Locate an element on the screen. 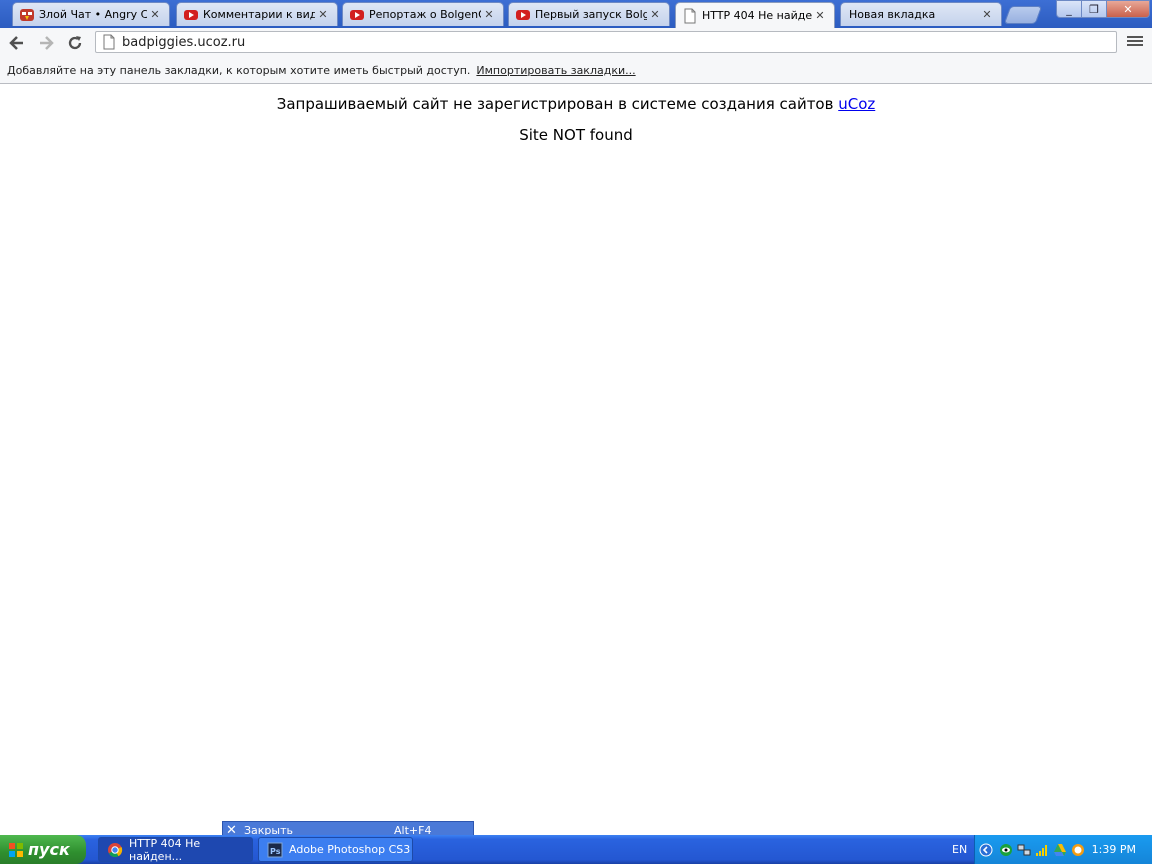  tab-title: Злой Чат • Angry Chat is located at coordinates (93, 14).